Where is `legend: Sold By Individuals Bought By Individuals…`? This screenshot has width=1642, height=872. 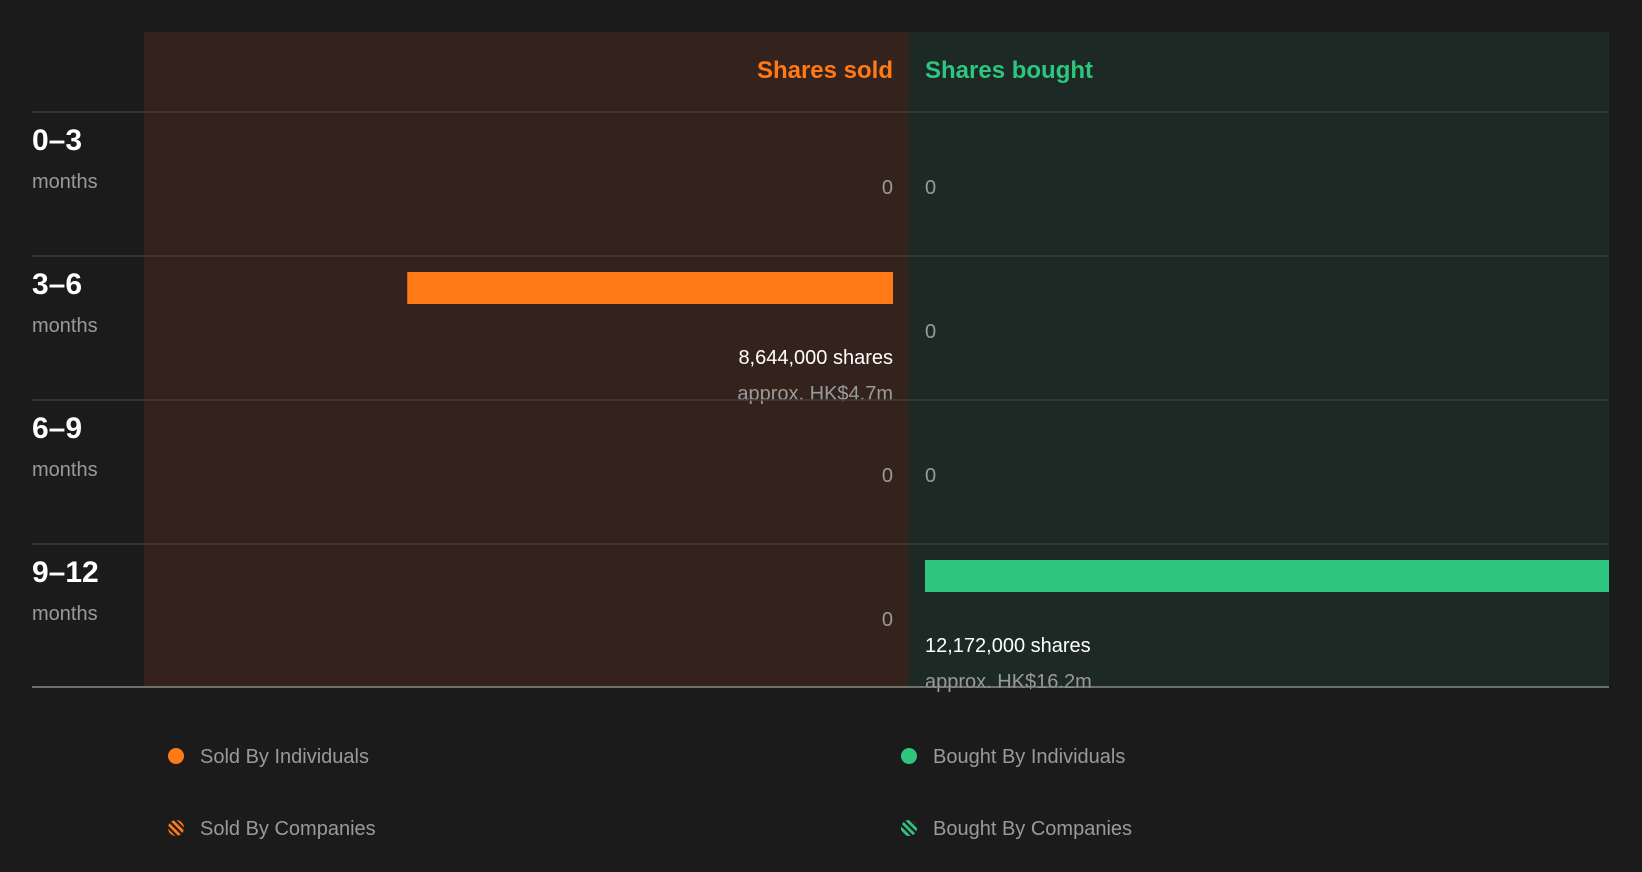 legend: Sold By Individuals Bought By Individuals… is located at coordinates (650, 793).